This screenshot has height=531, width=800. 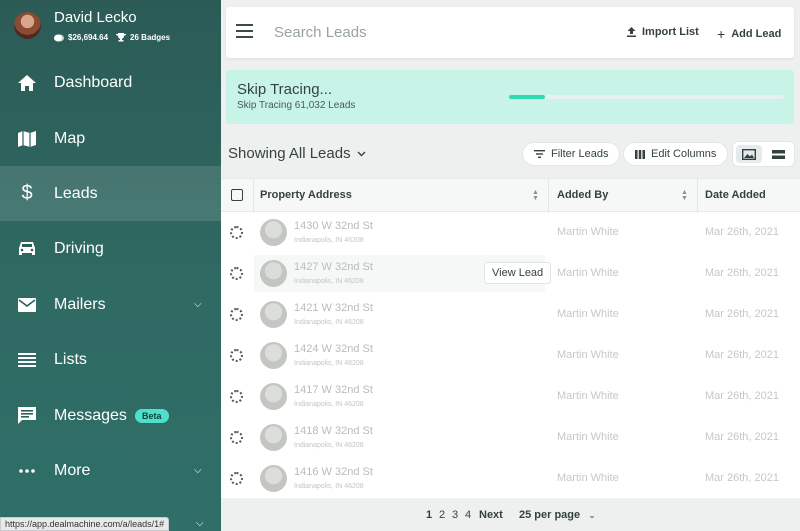 I want to click on progress-fill, so click(x=527, y=97).